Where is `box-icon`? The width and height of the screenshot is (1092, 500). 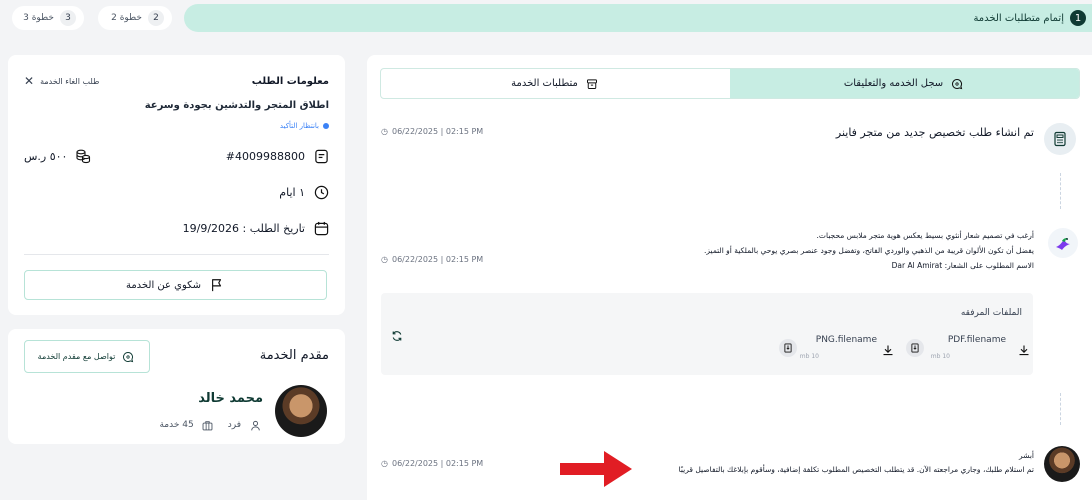
box-icon is located at coordinates (592, 84).